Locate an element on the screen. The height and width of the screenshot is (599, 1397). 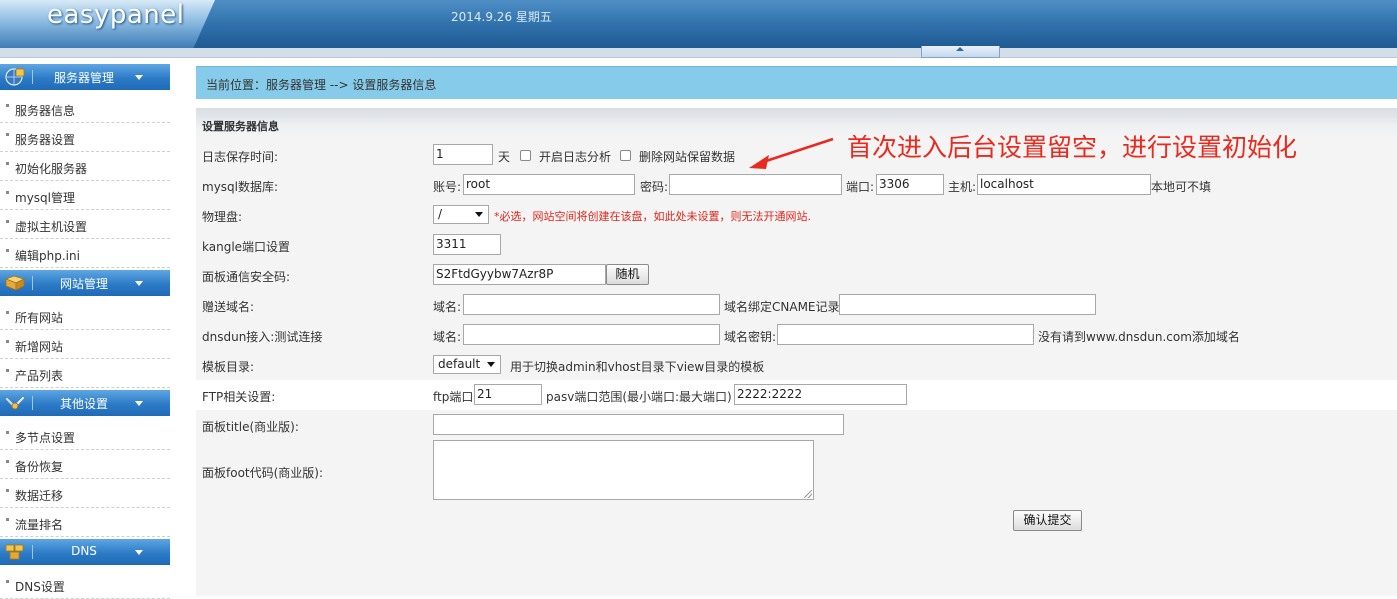
breadcrumb-text: 当前位置：服务器管理 --> 设置服务器信息 is located at coordinates (321, 85).